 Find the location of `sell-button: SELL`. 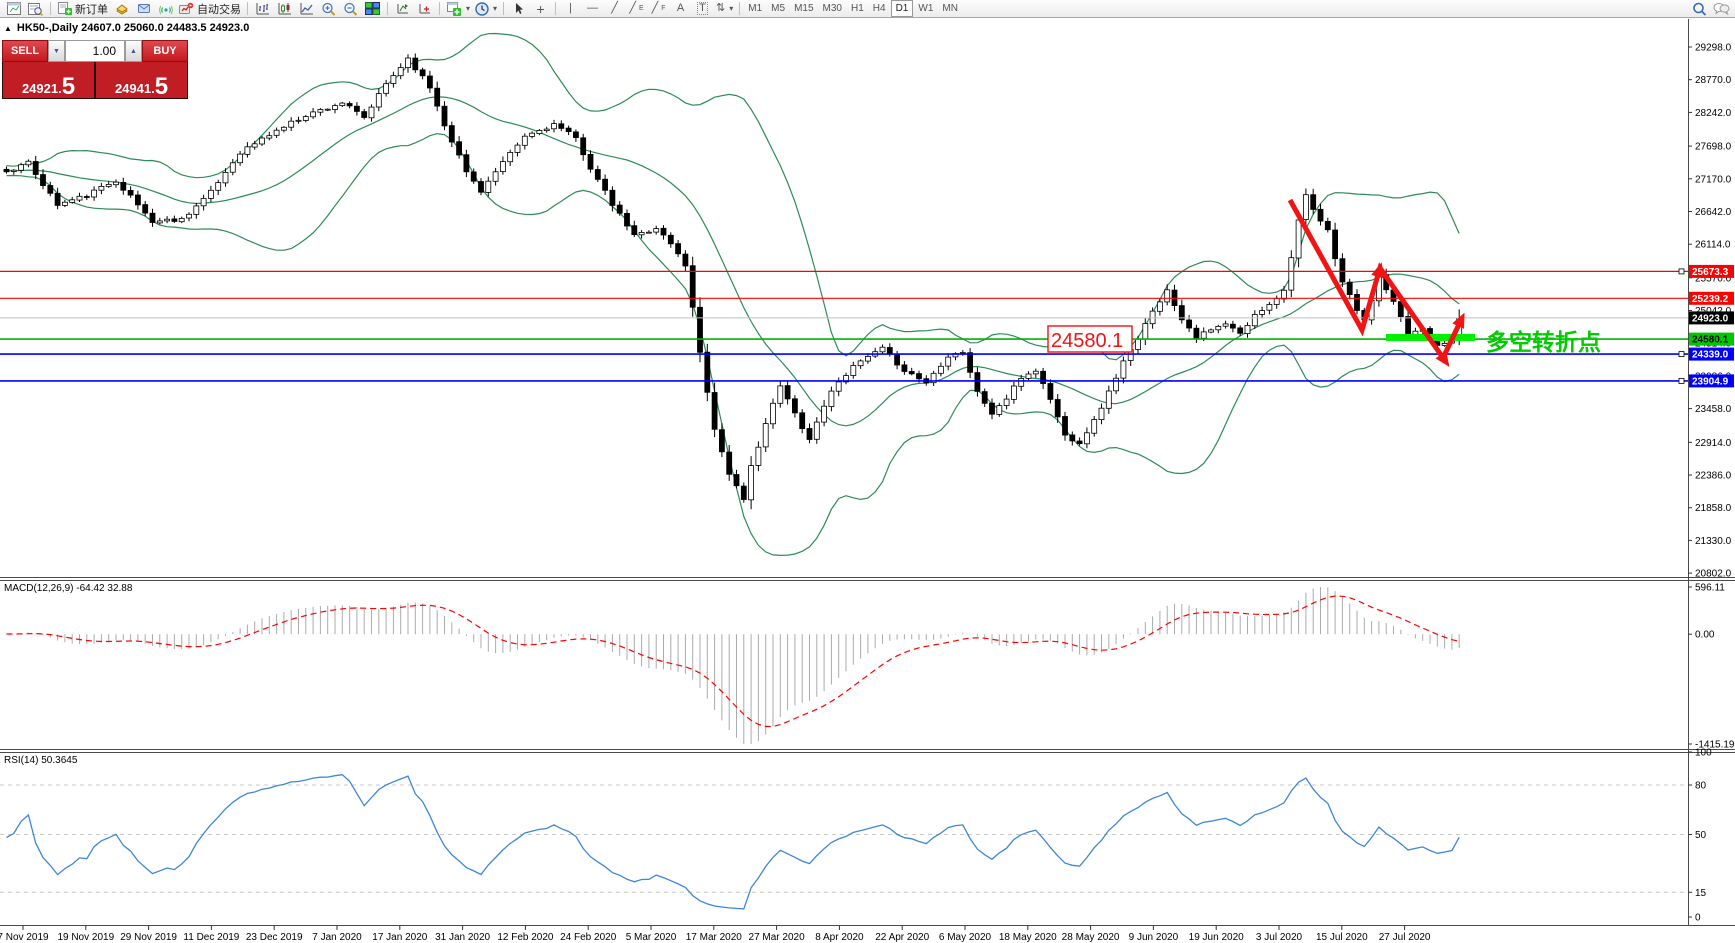

sell-button: SELL is located at coordinates (25, 51).